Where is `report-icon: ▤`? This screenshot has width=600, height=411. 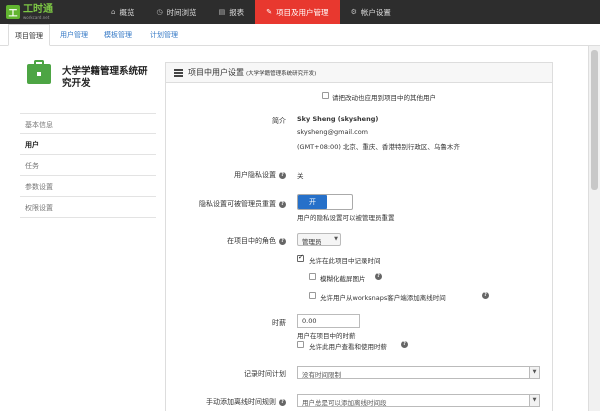 report-icon: ▤ is located at coordinates (222, 12).